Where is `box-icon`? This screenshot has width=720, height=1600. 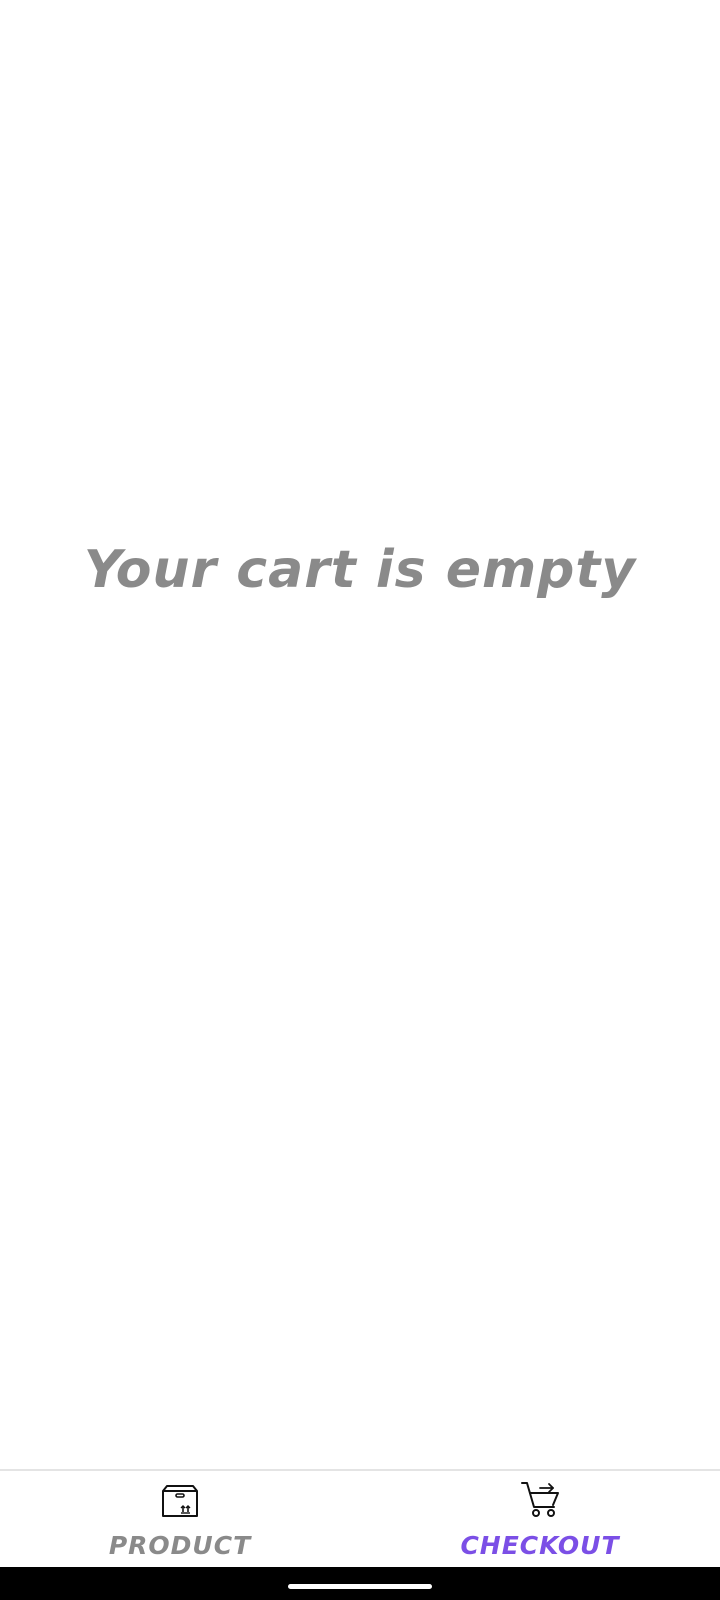
box-icon is located at coordinates (180, 1501).